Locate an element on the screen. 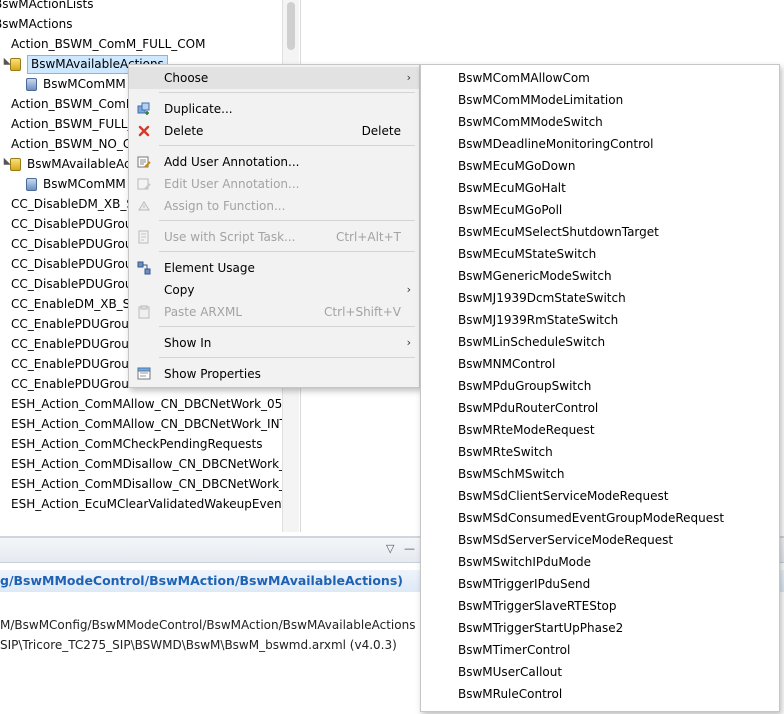  tree-row-label: ESH_Action_ComMCheckPendingRequests is located at coordinates (137, 444).